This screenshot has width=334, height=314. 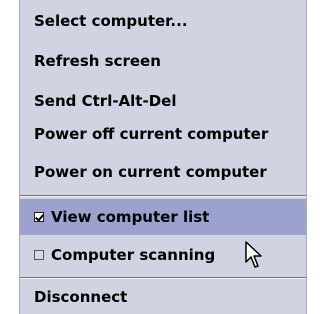 I want to click on menu-item-power-off: Power off current computer, so click(x=163, y=134).